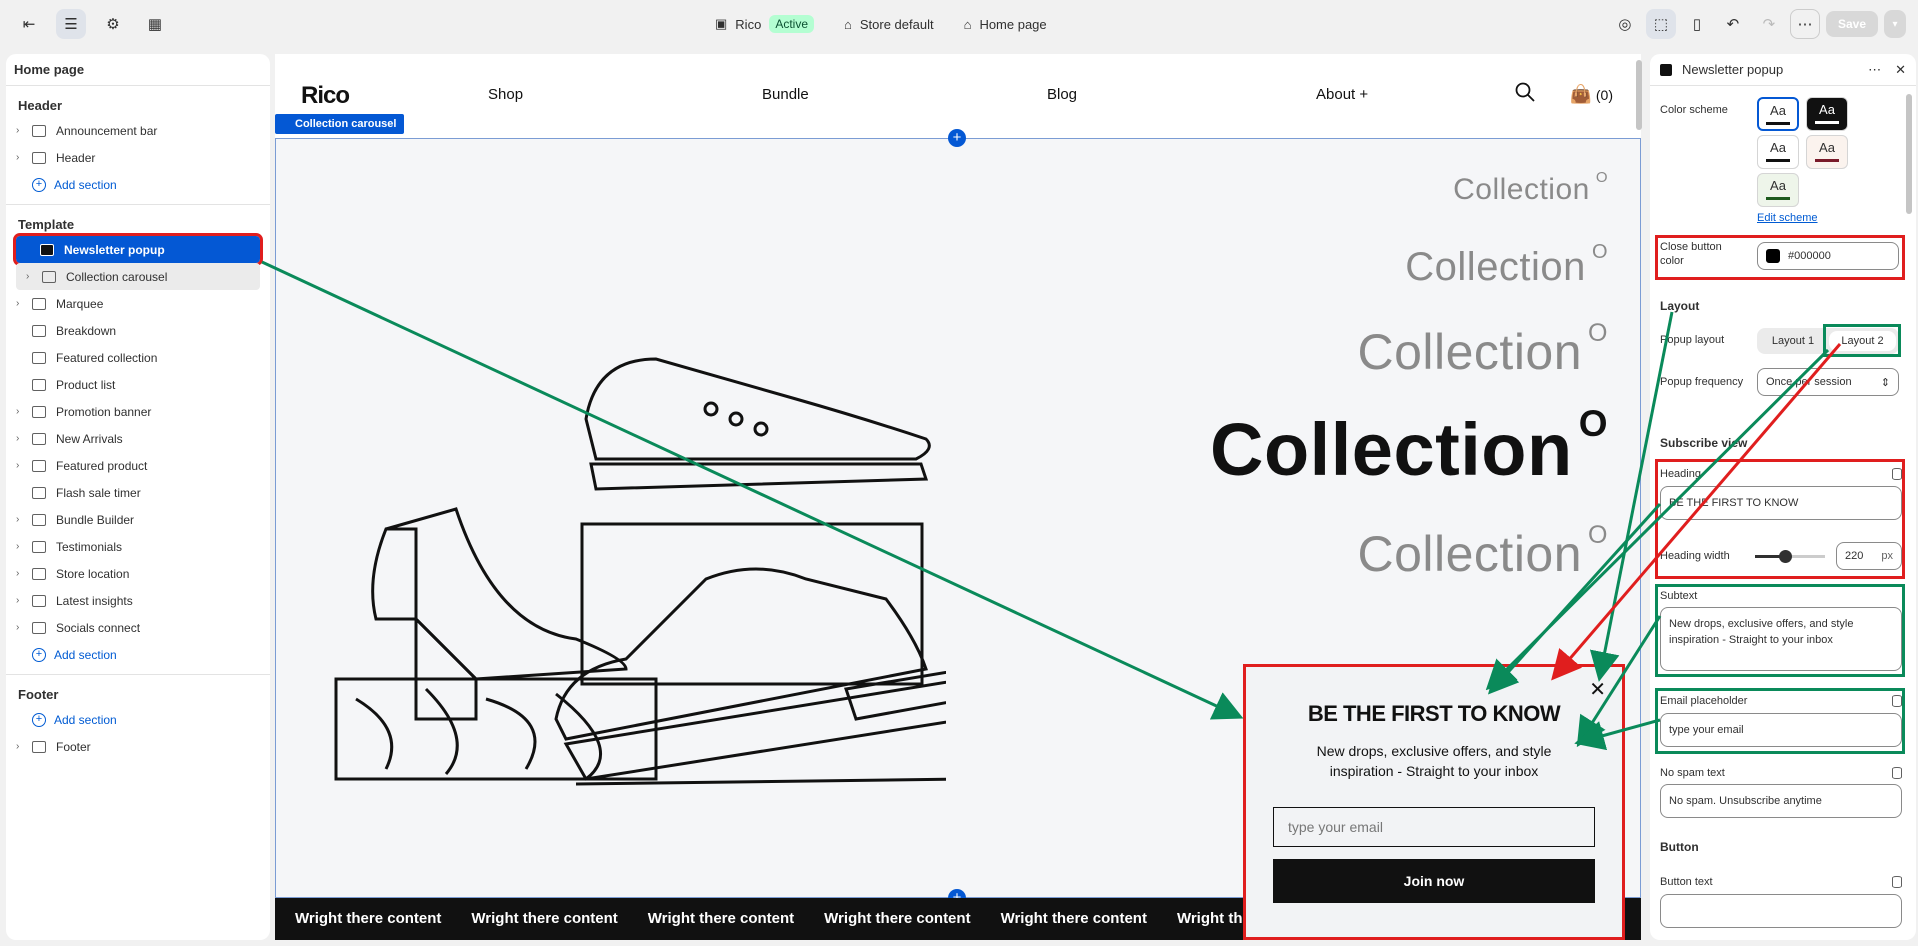 The width and height of the screenshot is (1918, 946). What do you see at coordinates (1692, 340) in the screenshot?
I see `popup-layout-label: Popup layout` at bounding box center [1692, 340].